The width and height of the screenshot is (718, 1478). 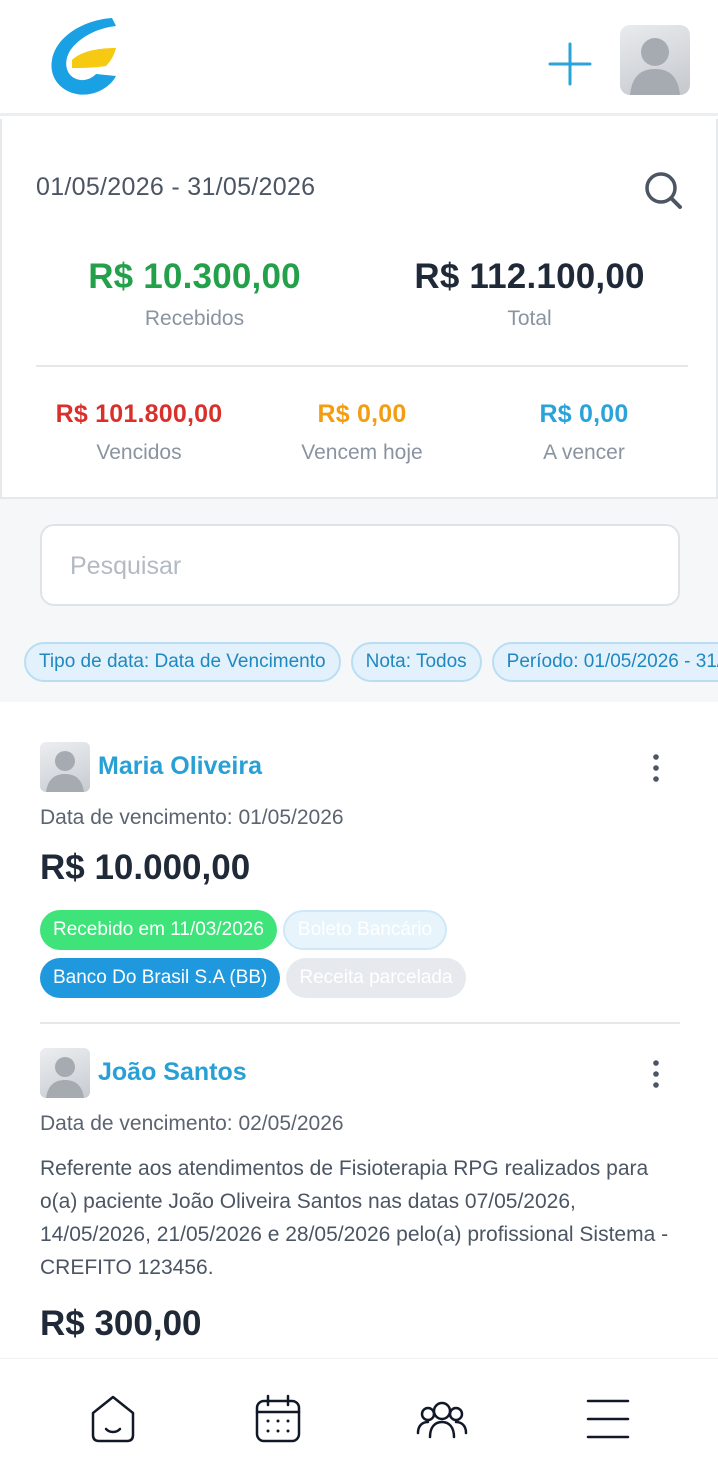 What do you see at coordinates (376, 978) in the screenshot?
I see `installment-badge: Receita parcelada` at bounding box center [376, 978].